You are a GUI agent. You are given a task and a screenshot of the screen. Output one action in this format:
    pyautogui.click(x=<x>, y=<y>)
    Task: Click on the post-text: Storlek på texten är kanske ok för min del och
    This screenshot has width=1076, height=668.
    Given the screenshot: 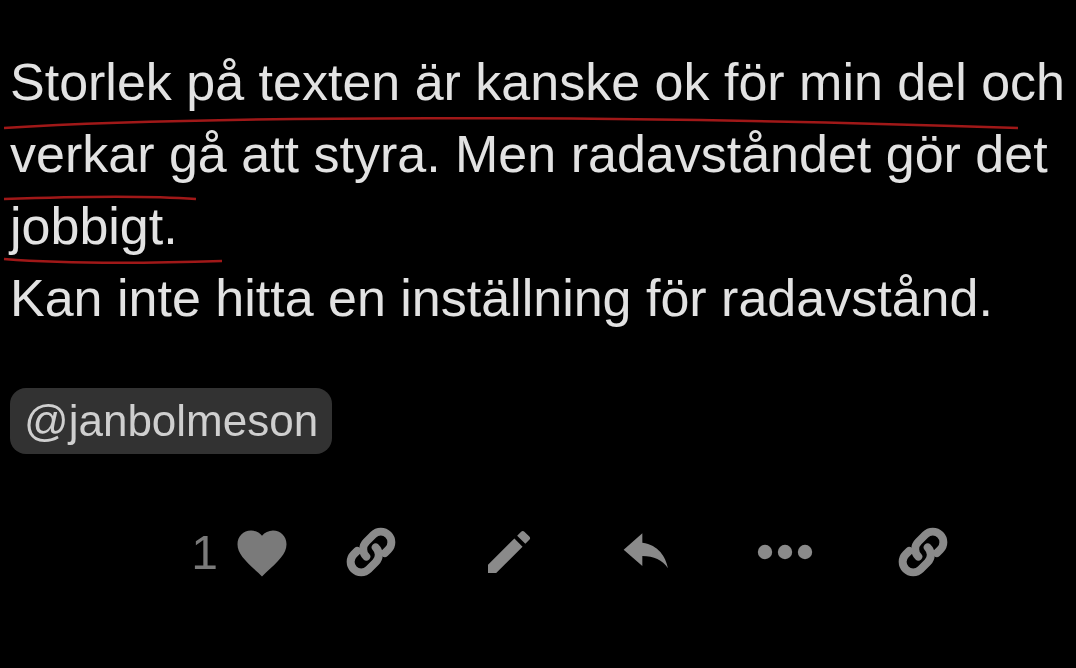 What is the action you would take?
    pyautogui.click(x=537, y=82)
    